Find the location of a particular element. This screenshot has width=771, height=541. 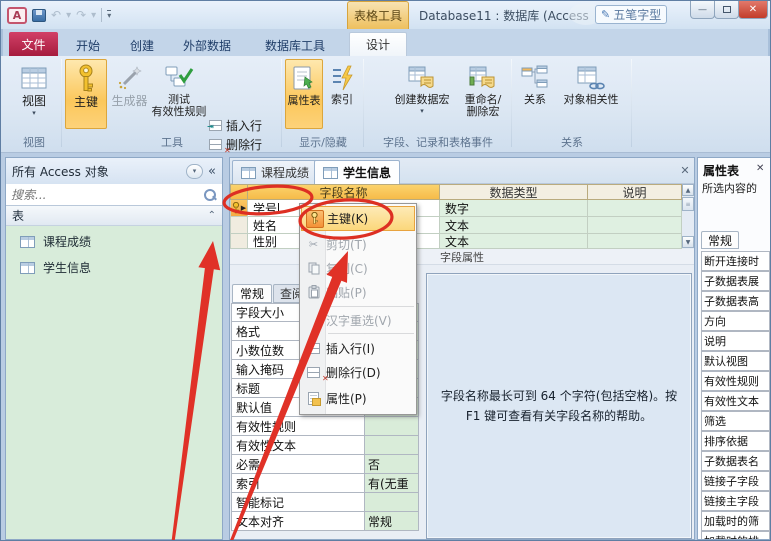

object-dependencies-button: 对象相关性 is located at coordinates (591, 94).